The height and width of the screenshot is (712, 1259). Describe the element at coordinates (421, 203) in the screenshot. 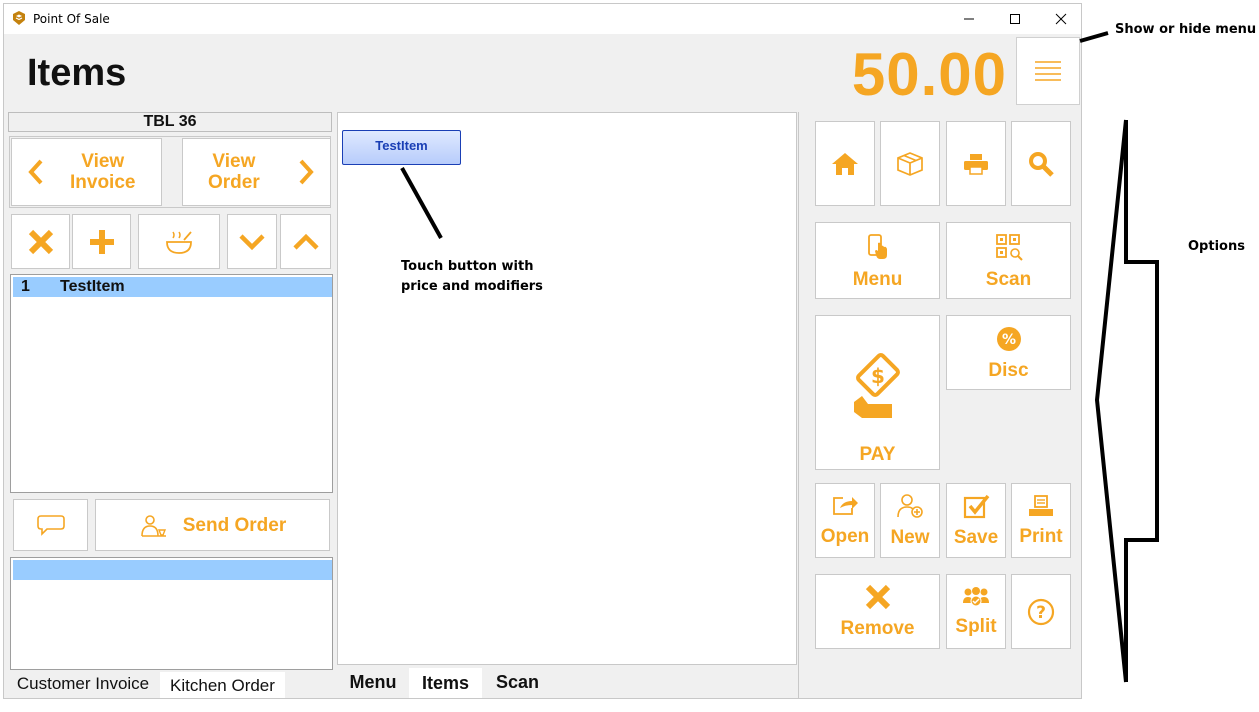

I see `touch-button-annotation-line` at that location.